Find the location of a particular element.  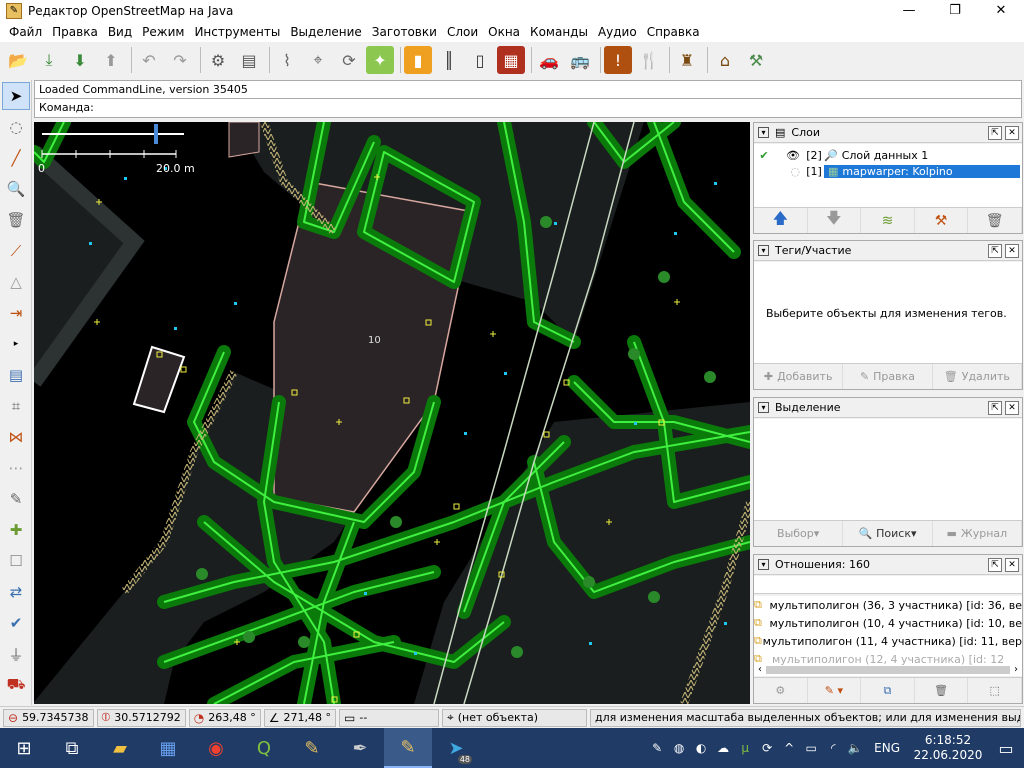

menu-audio: Аудио is located at coordinates (617, 32).